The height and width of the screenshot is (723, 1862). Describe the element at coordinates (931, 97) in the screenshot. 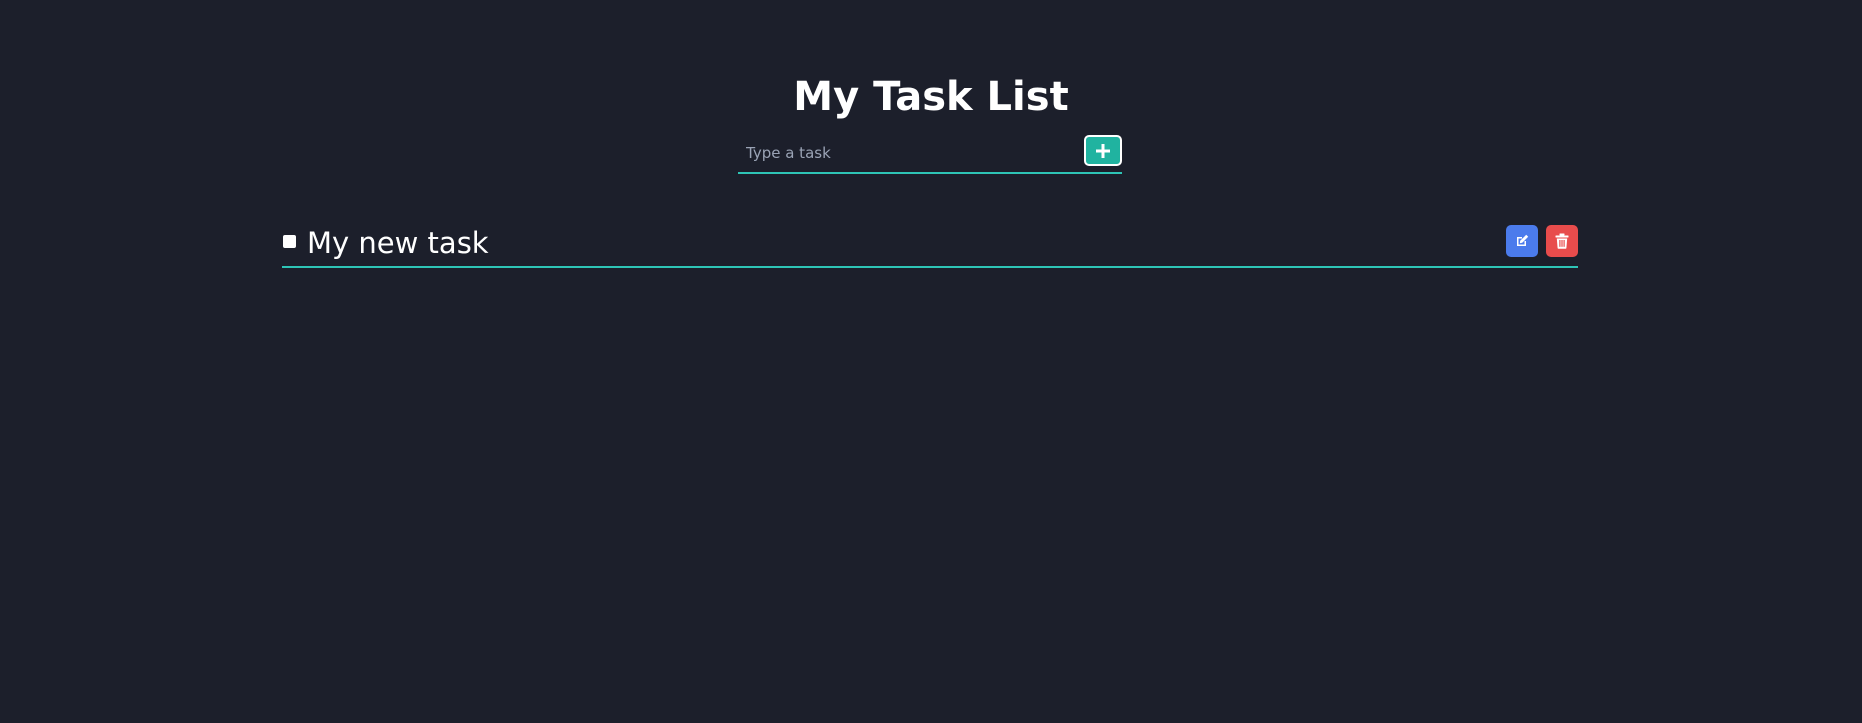

I see `page-title: My Task List` at that location.